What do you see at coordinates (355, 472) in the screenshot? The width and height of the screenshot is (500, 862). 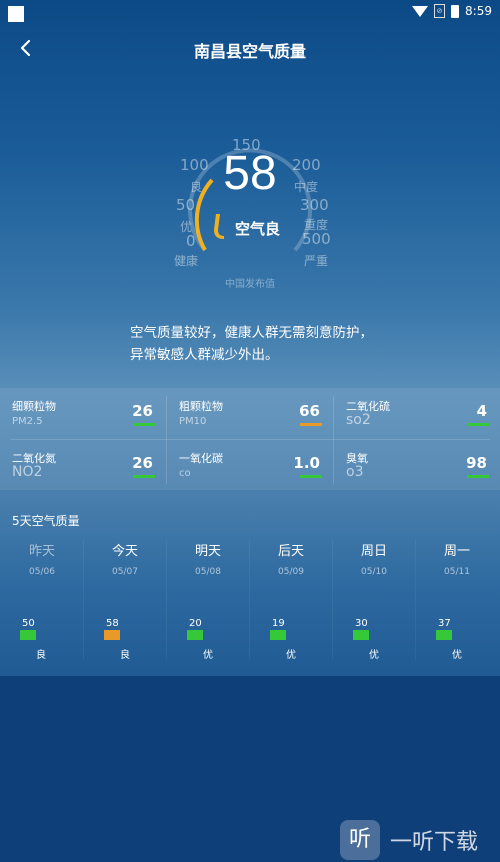 I see `pollutant-code: o3` at bounding box center [355, 472].